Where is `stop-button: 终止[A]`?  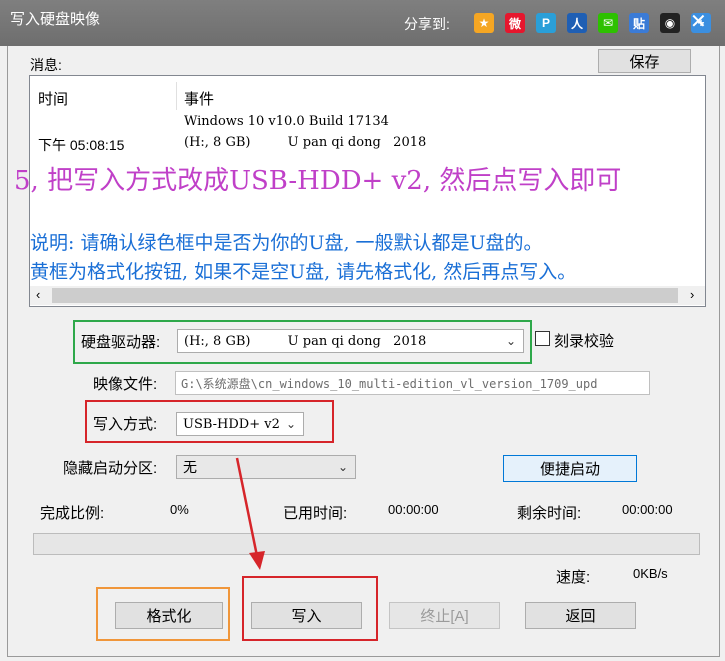
stop-button: 终止[A] is located at coordinates (444, 615).